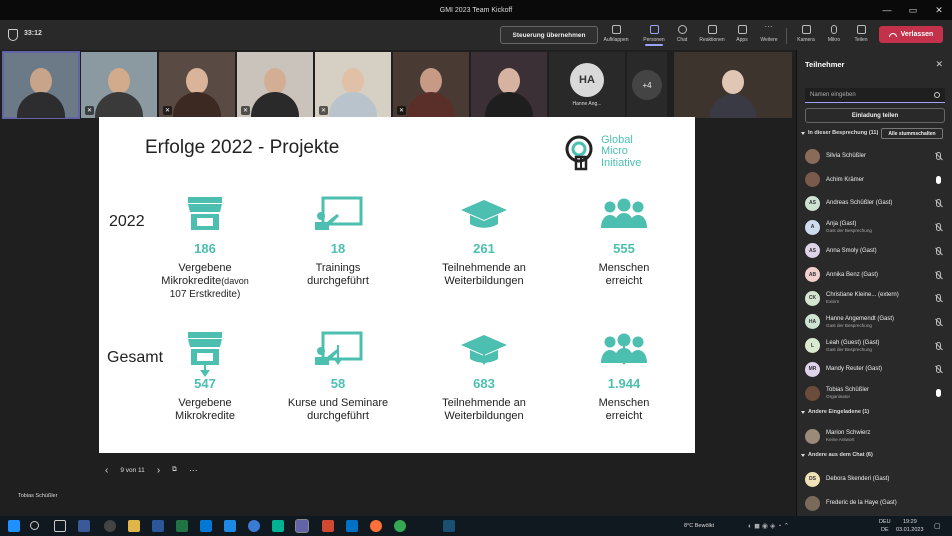  Describe the element at coordinates (911, 34) in the screenshot. I see `leave-button: Verlassen` at that location.